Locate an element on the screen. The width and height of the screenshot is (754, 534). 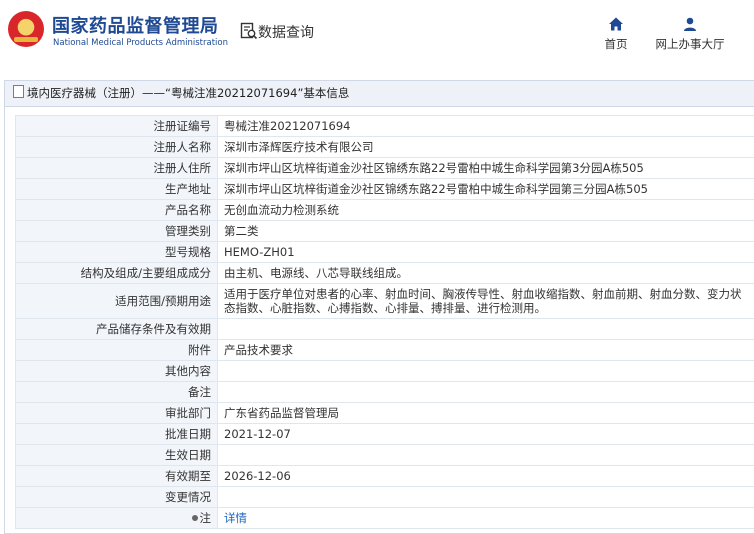
home-icon is located at coordinates (616, 24).